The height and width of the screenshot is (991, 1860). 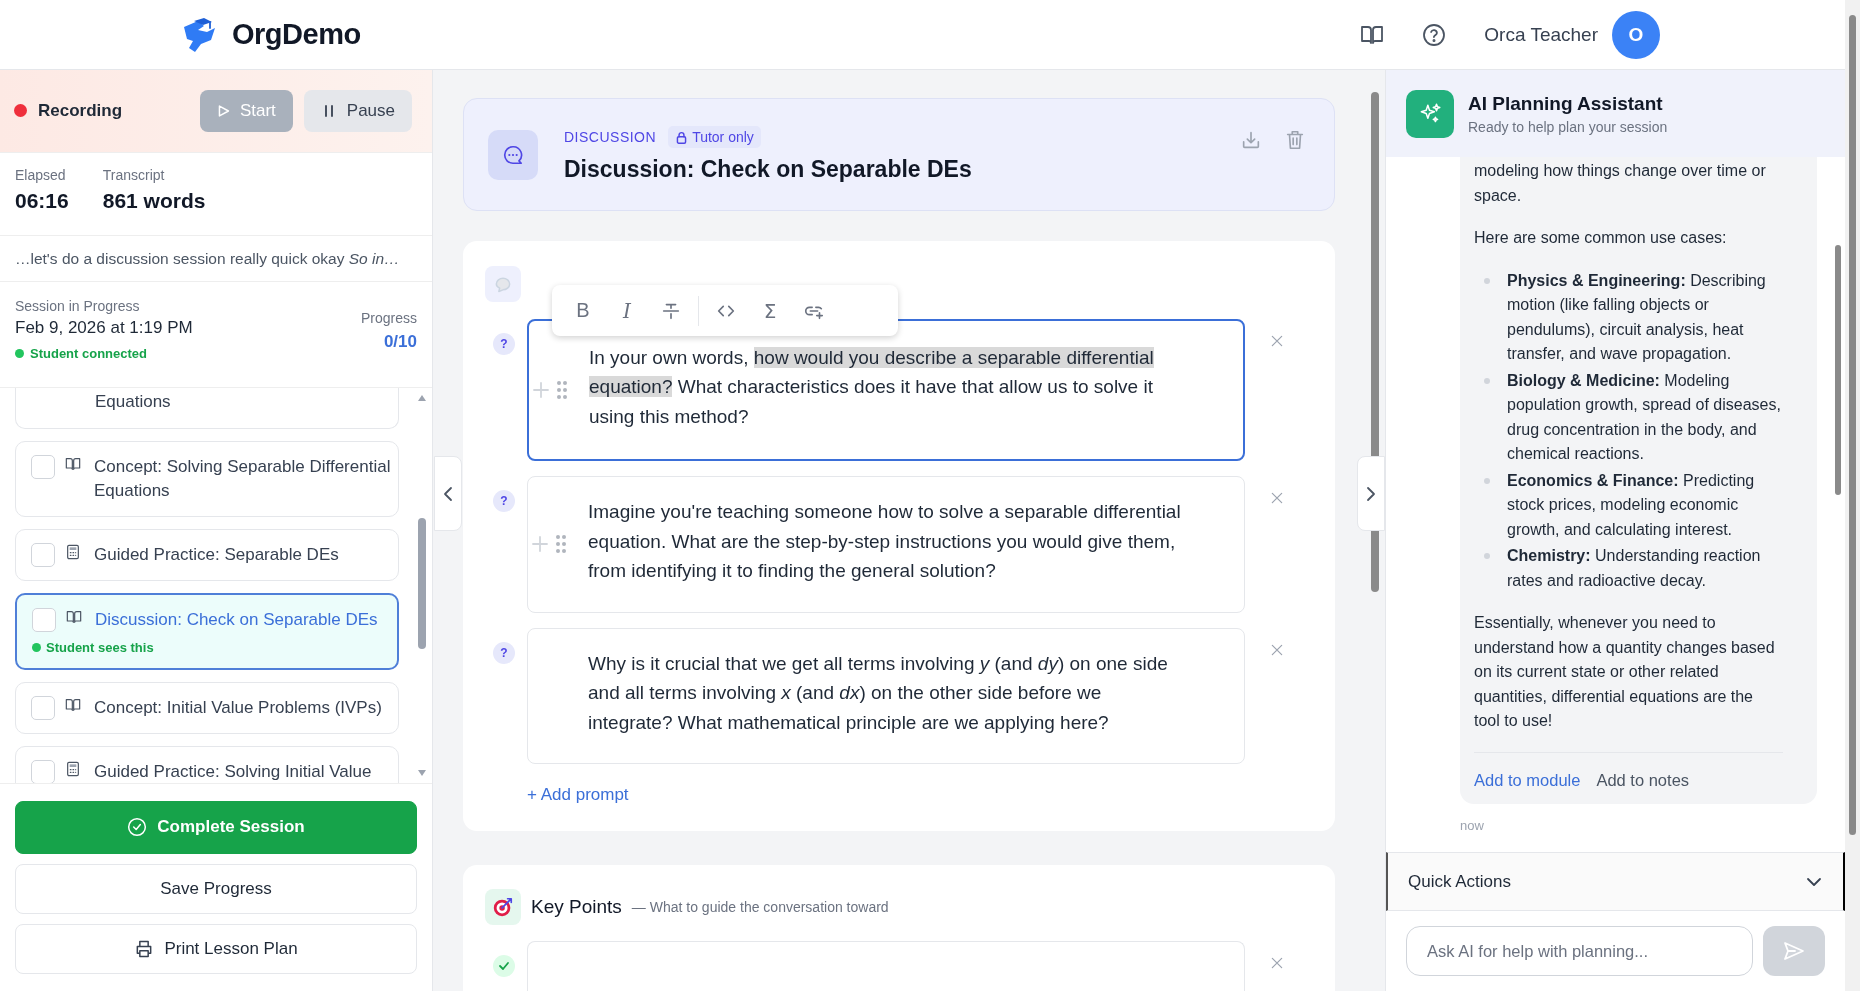 I want to click on status-dot, so click(x=36, y=647).